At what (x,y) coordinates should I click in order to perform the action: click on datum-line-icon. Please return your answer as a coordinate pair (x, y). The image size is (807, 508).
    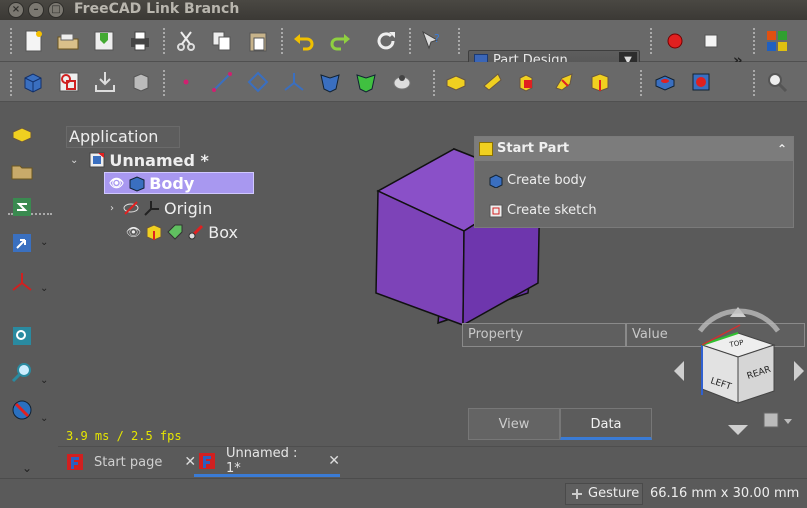
    Looking at the image, I should click on (222, 82).